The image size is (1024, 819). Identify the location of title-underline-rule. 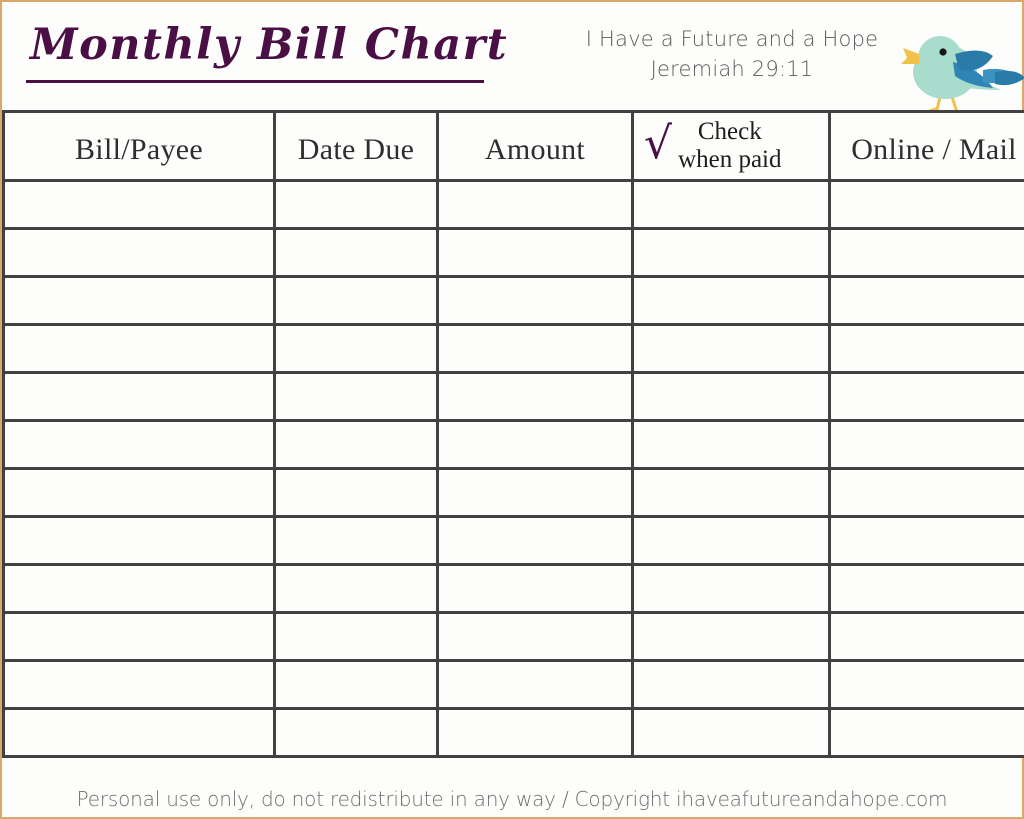
(255, 81).